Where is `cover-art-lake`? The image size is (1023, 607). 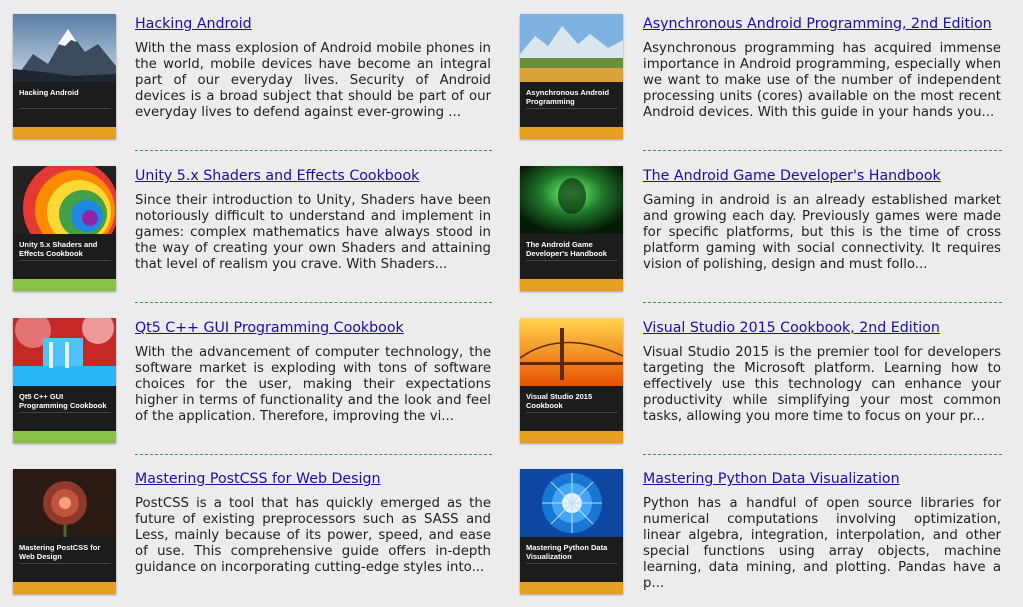 cover-art-lake is located at coordinates (571, 48).